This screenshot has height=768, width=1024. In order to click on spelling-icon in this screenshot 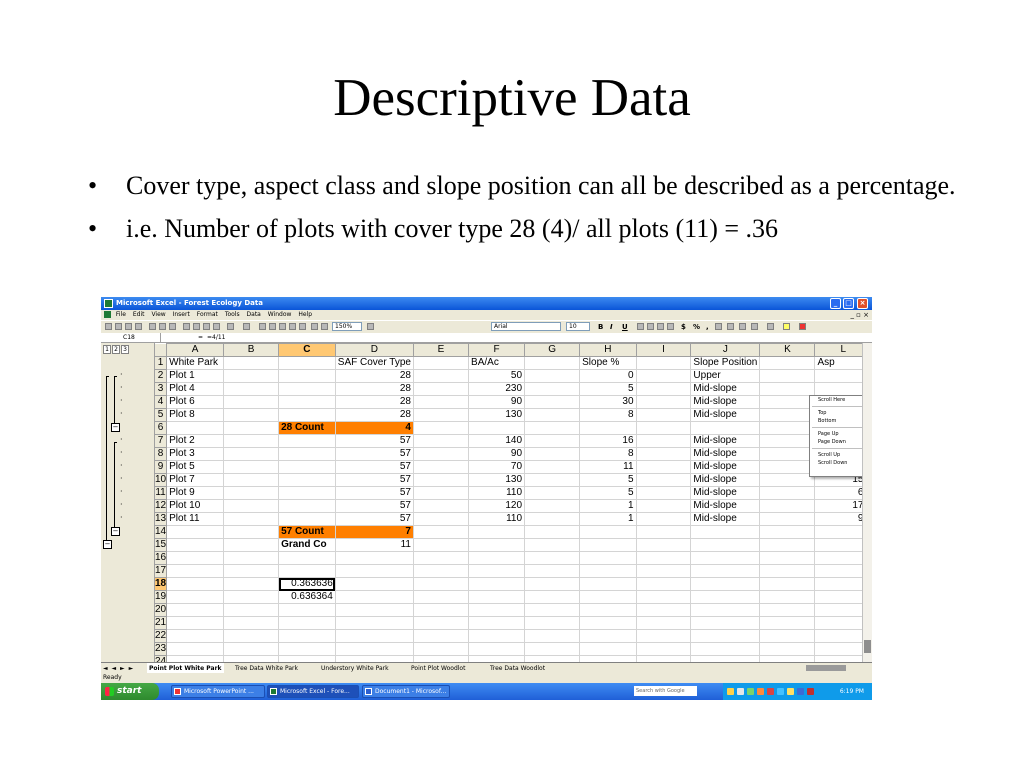, I will do `click(172, 326)`.